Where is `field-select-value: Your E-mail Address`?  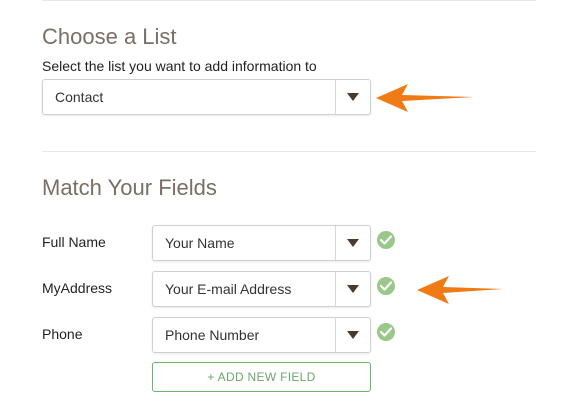
field-select-value: Your E-mail Address is located at coordinates (228, 289).